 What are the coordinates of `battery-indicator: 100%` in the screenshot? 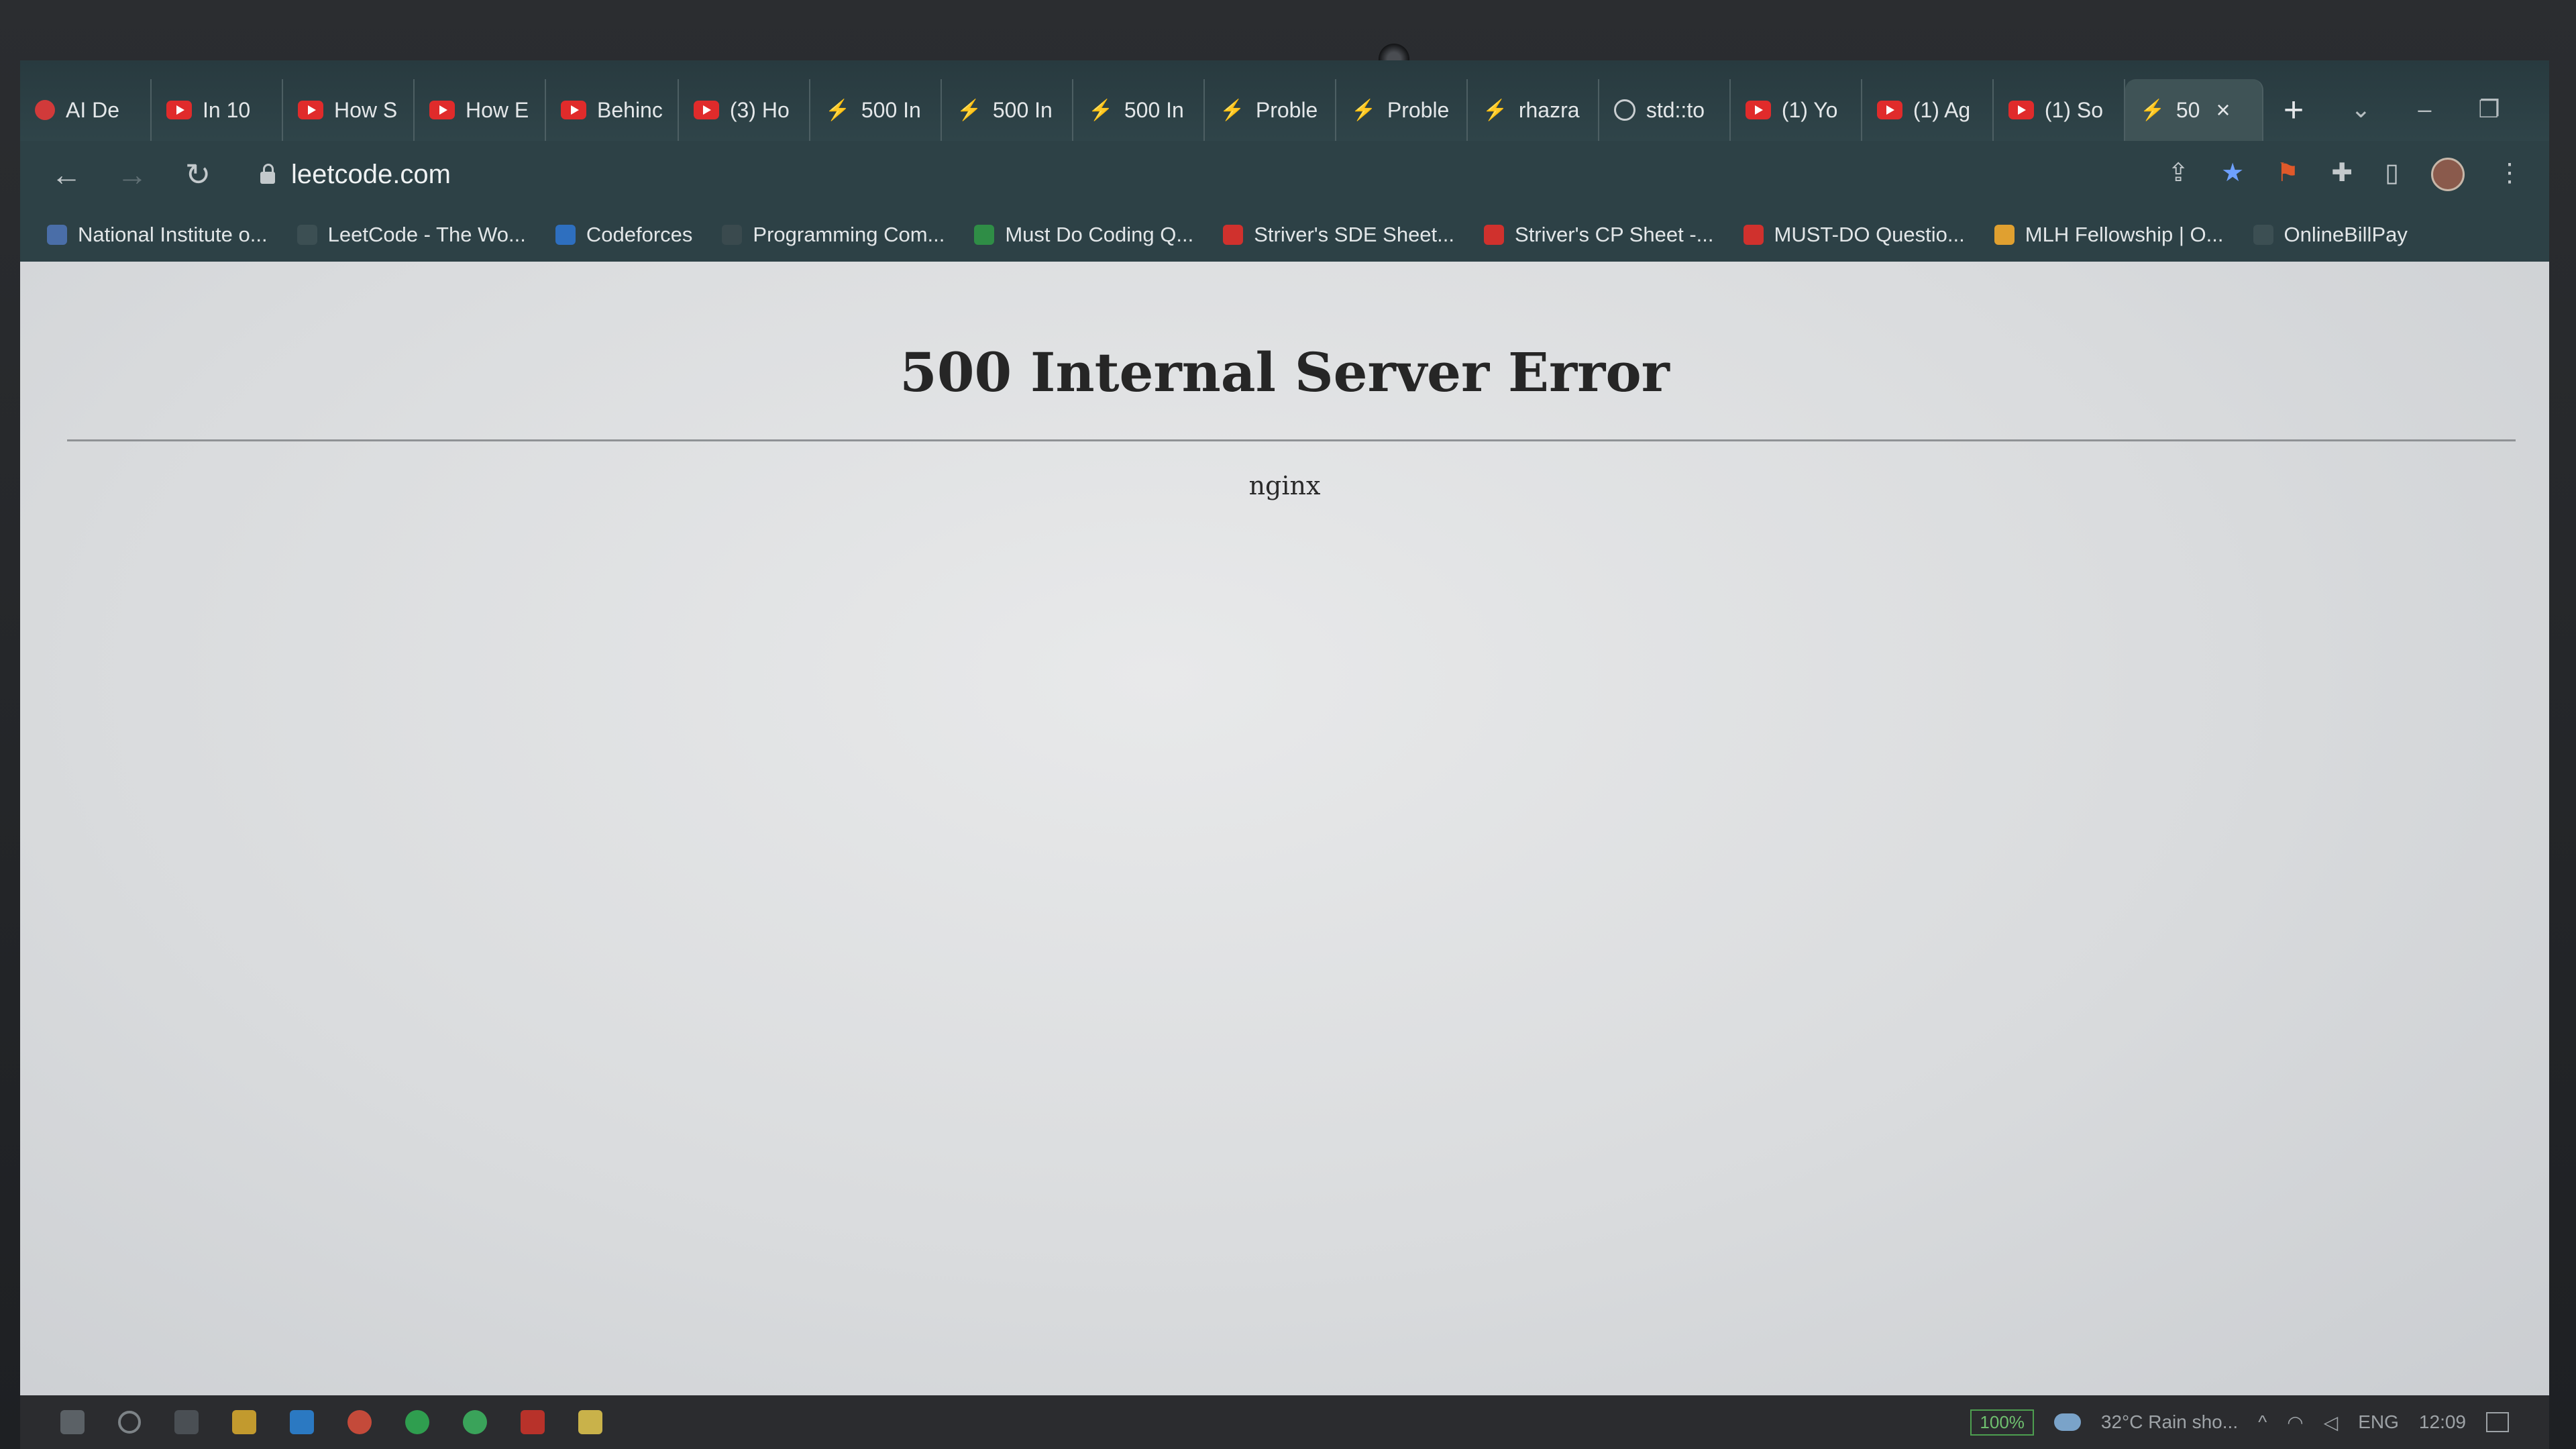 It's located at (2002, 1422).